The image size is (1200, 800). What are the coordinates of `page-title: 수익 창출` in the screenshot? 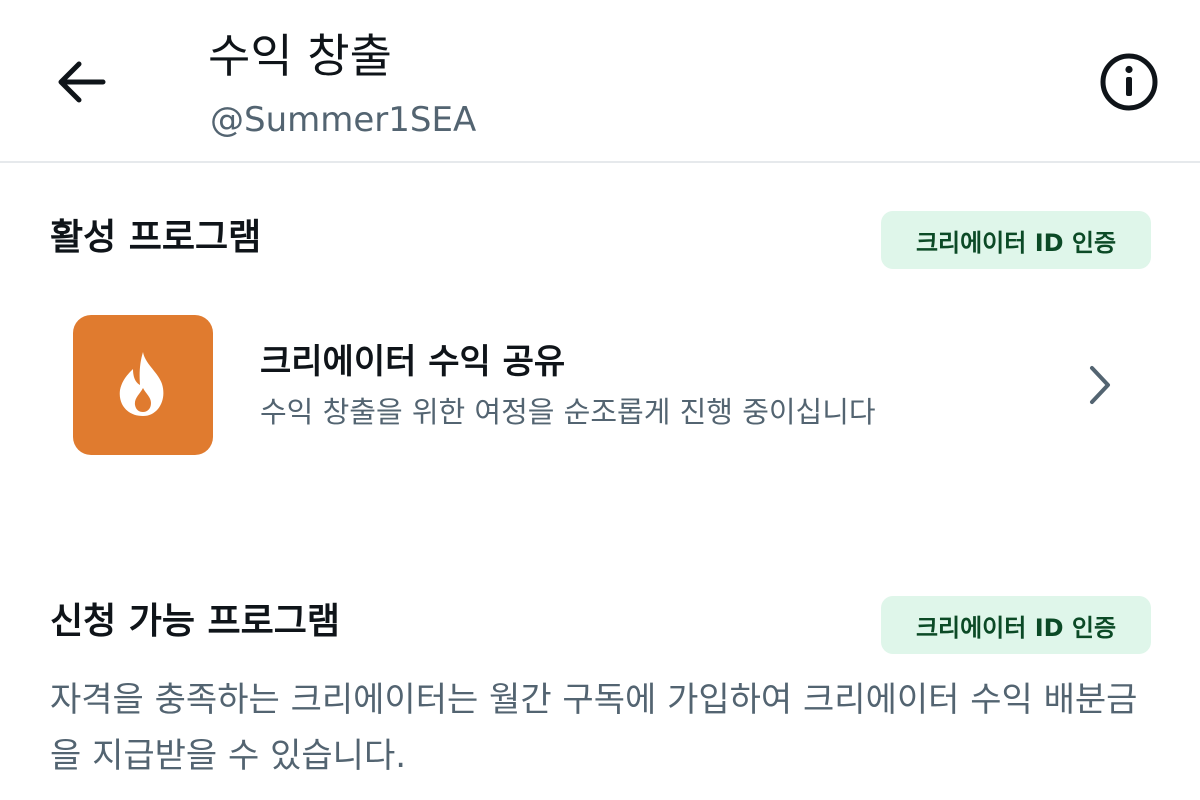 It's located at (300, 56).